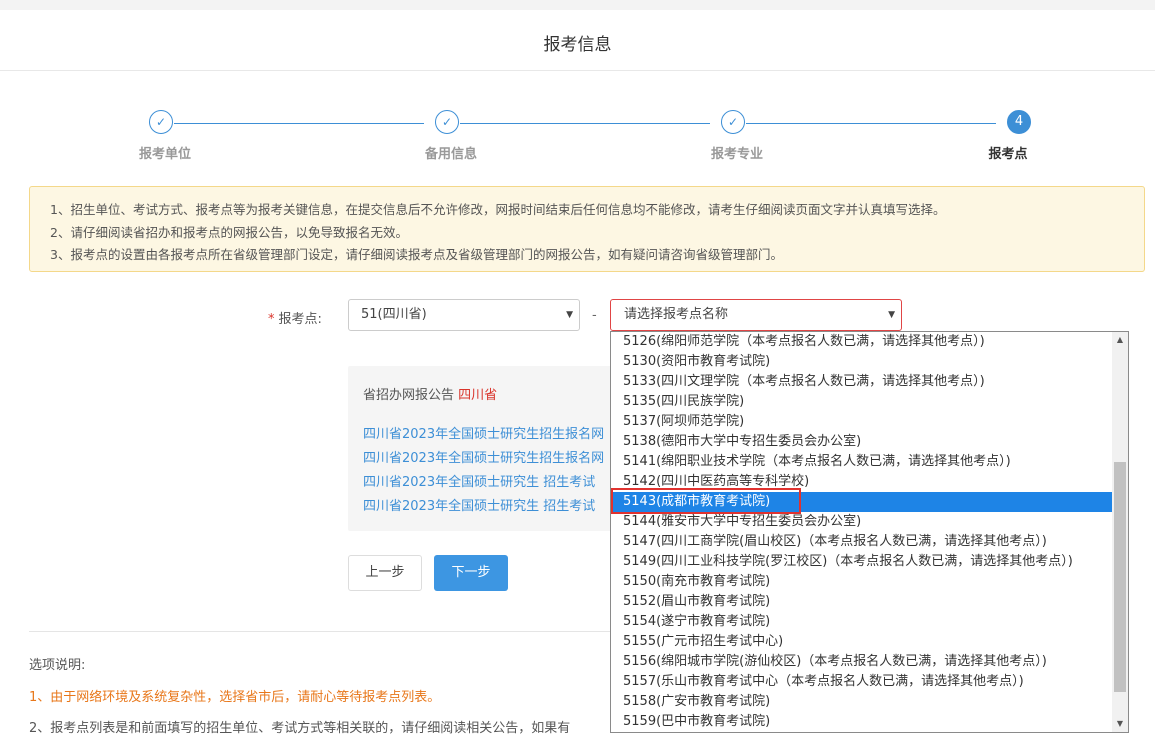 The height and width of the screenshot is (741, 1155). Describe the element at coordinates (57, 665) in the screenshot. I see `options-title: 选项说明:` at that location.